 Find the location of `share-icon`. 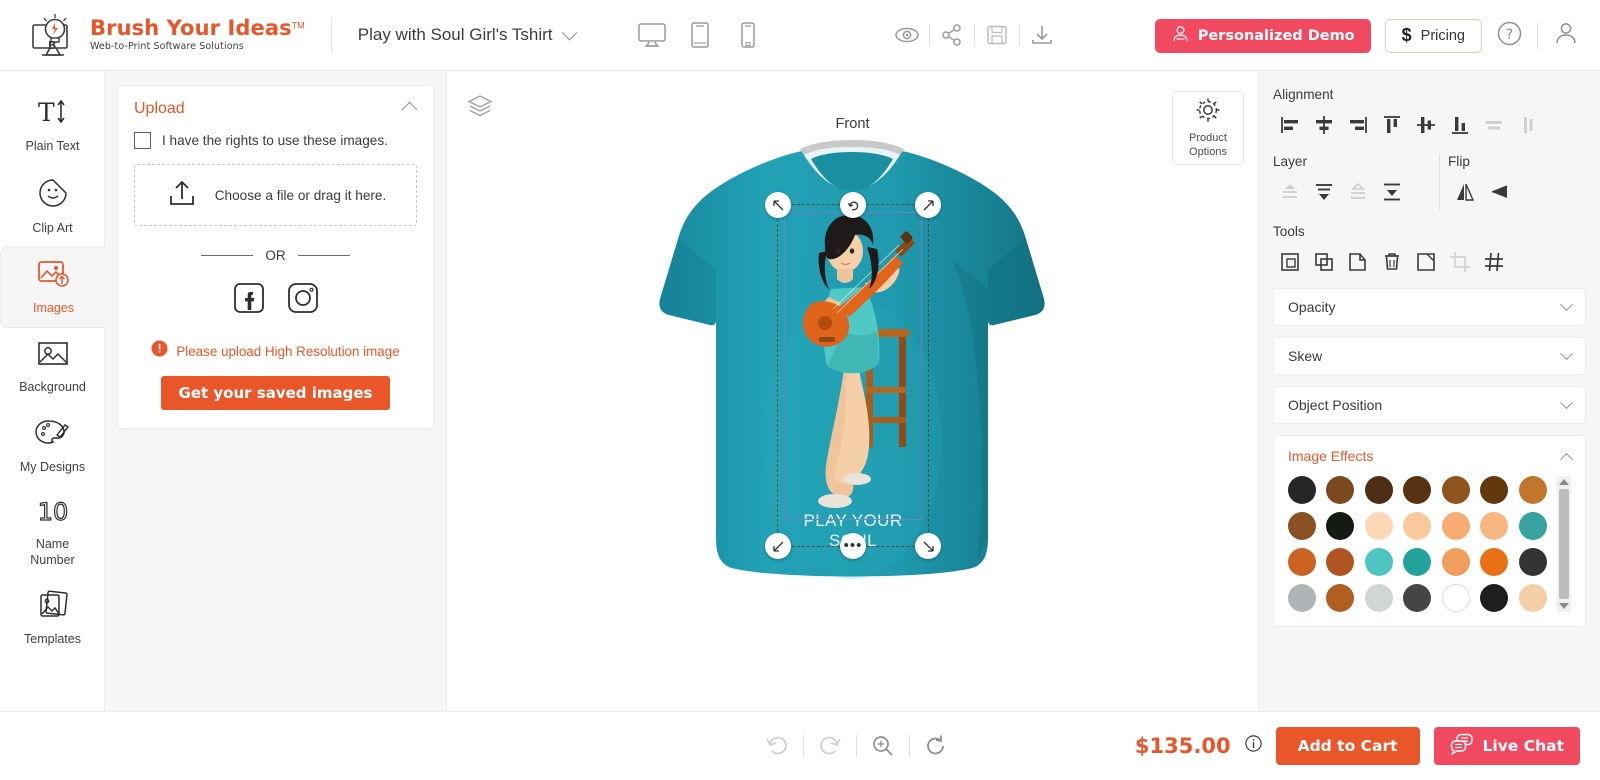

share-icon is located at coordinates (952, 35).